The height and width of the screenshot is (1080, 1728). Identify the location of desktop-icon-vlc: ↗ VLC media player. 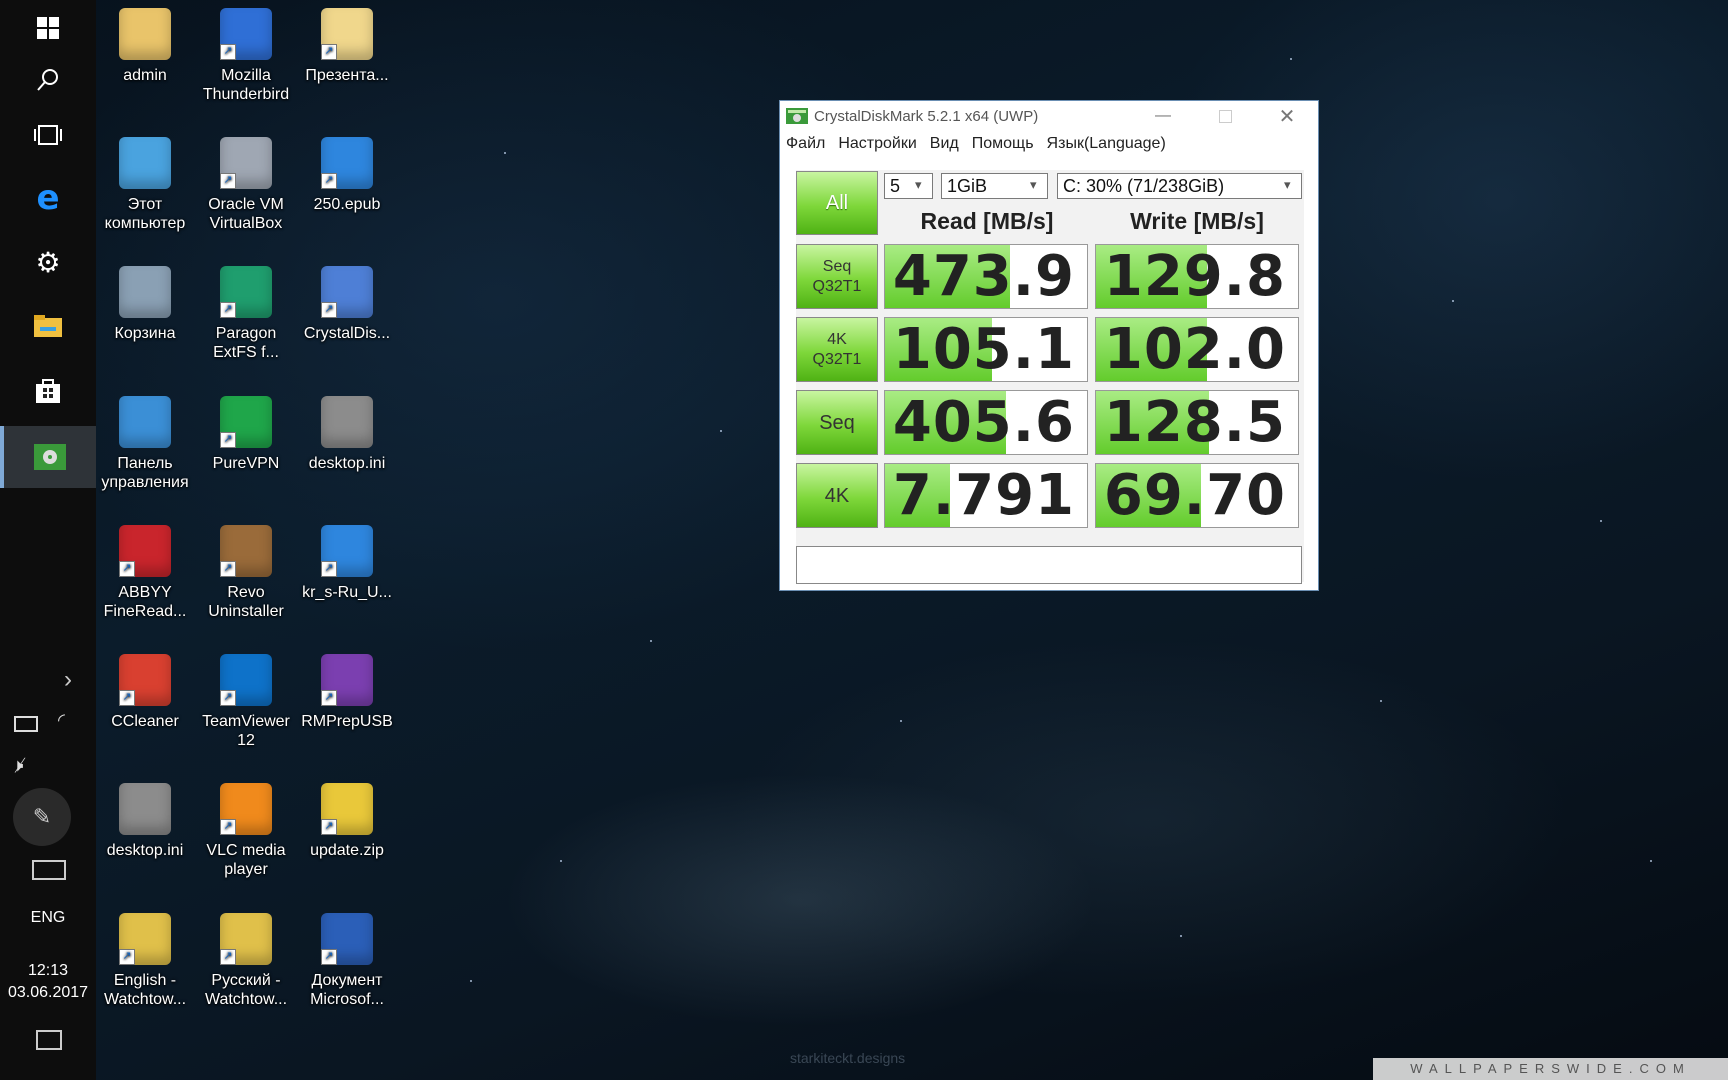
(246, 831).